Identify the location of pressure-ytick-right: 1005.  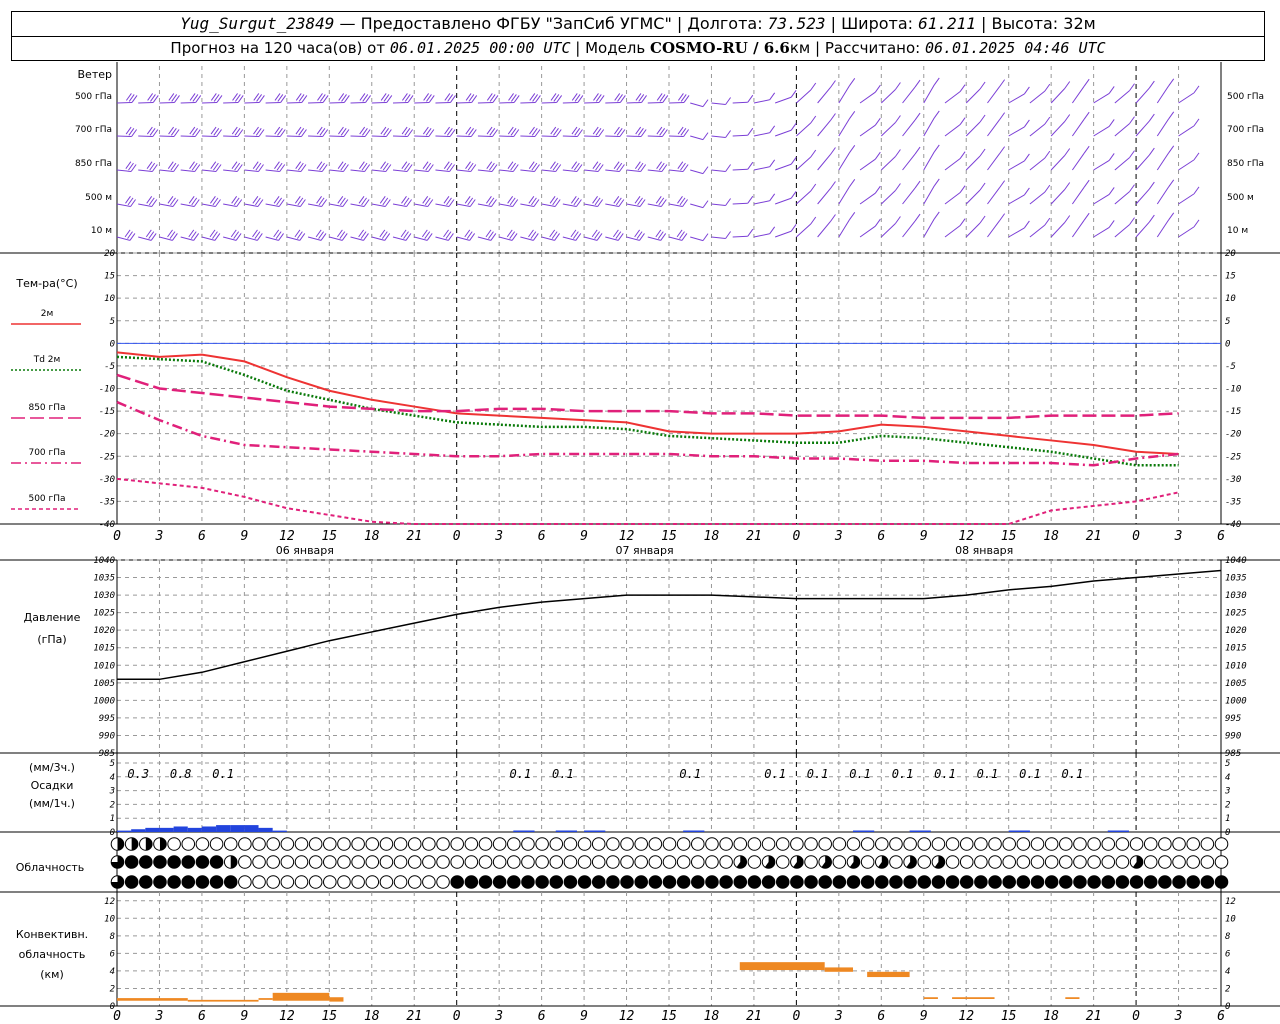
(1236, 684).